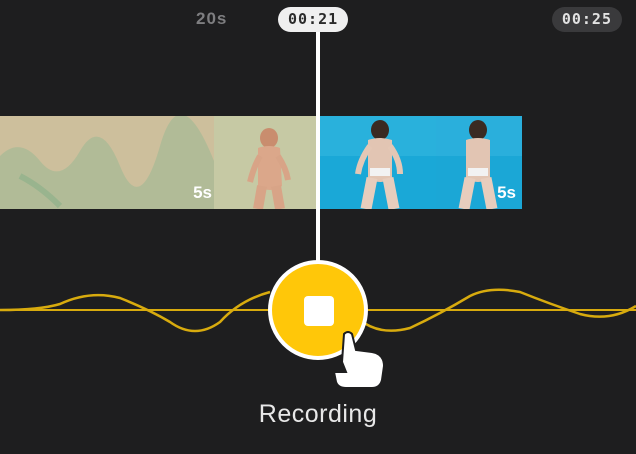  I want to click on end-time-indicator: 00:25, so click(586, 19).